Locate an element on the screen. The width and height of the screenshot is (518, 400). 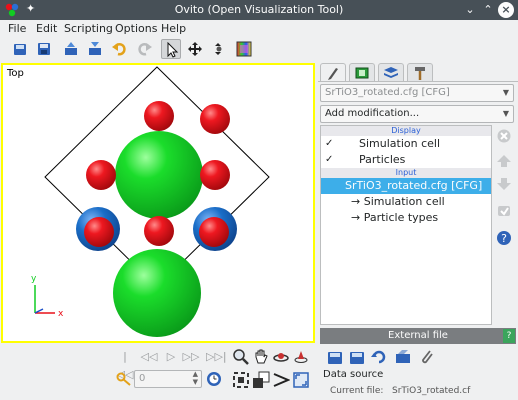
menu-bar: File Edit Scripting Options Help is located at coordinates (259, 28).